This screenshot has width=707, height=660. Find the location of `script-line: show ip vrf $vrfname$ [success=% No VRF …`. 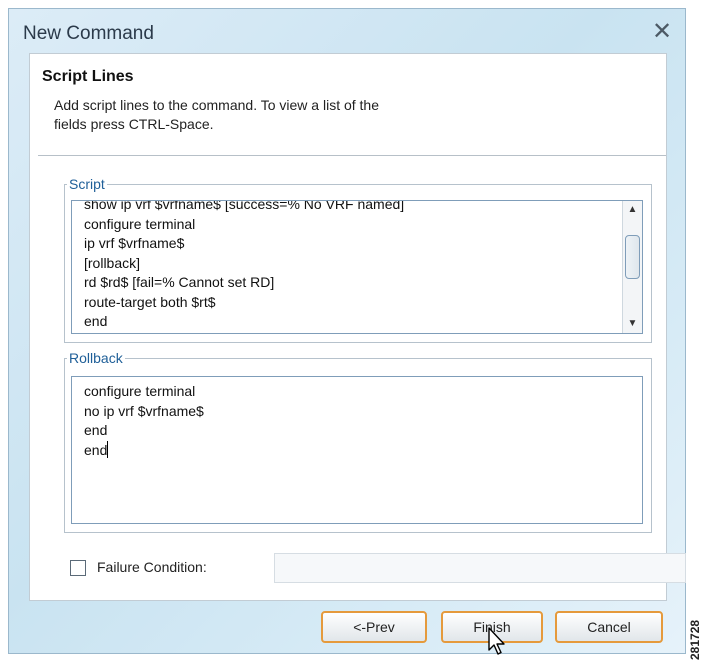

script-line: show ip vrf $vrfname$ [success=% No VRF … is located at coordinates (244, 206).